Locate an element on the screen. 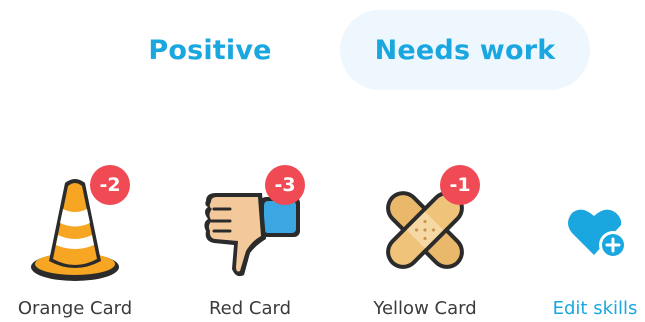 The width and height of the screenshot is (645, 322). skill-label: Orange Card is located at coordinates (75, 308).